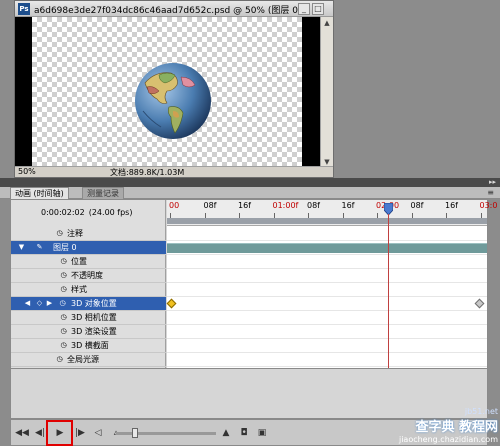 This screenshot has height=446, width=500. Describe the element at coordinates (332, 213) in the screenshot. I see `time-ruler: 0008f16f01:00f08f16f02:0008f16f03:0` at that location.